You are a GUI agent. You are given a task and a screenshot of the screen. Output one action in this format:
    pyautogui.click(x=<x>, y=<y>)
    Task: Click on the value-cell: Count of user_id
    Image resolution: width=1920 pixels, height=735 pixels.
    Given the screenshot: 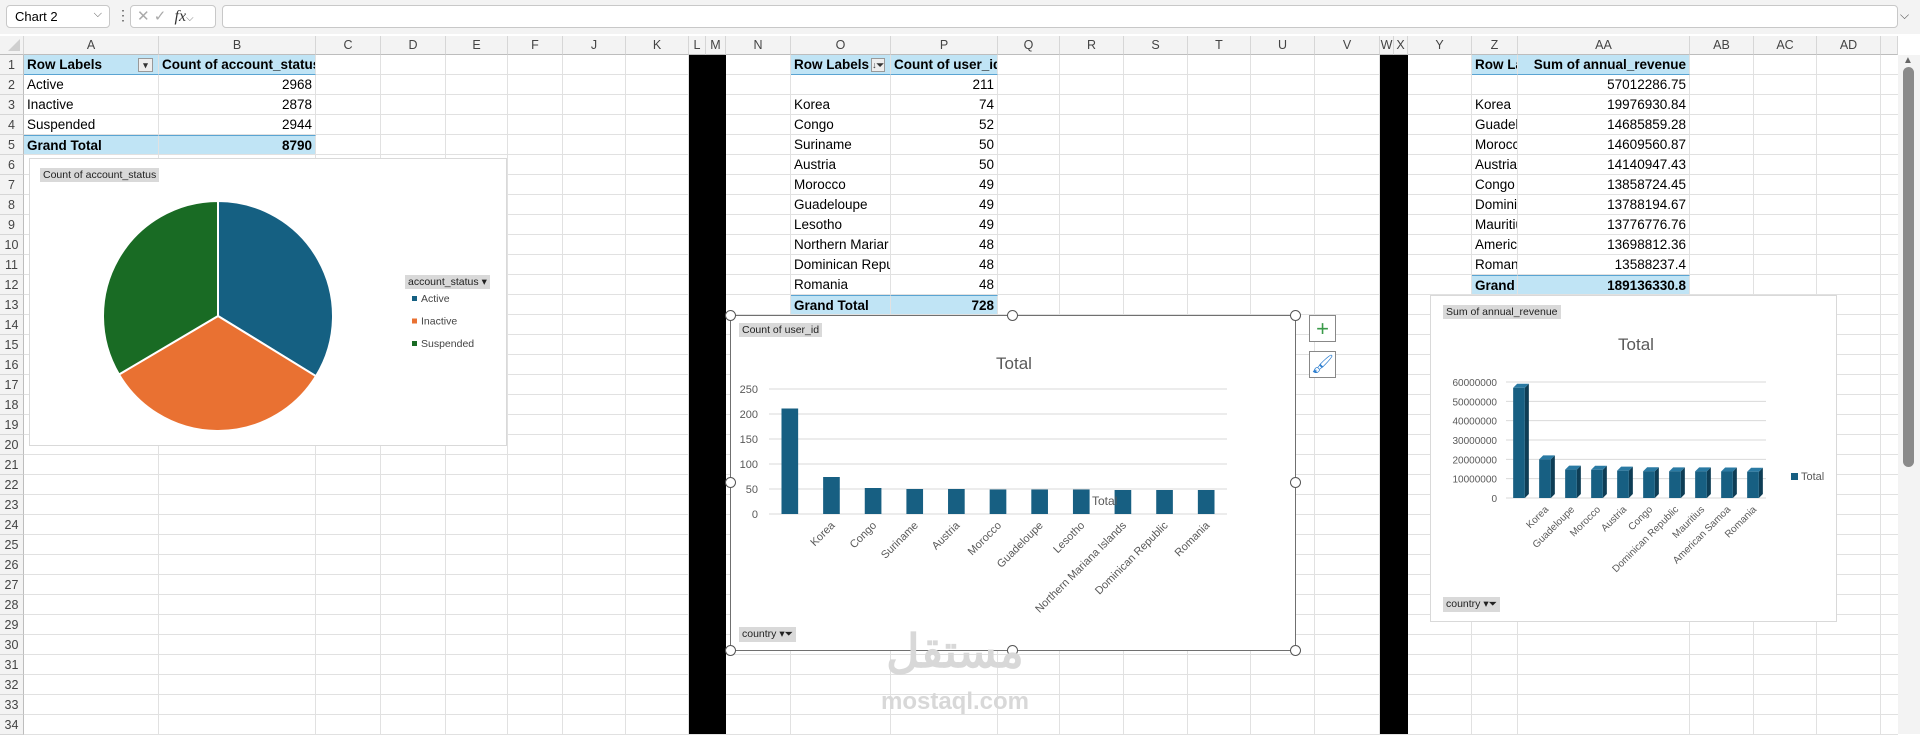 What is the action you would take?
    pyautogui.click(x=944, y=65)
    